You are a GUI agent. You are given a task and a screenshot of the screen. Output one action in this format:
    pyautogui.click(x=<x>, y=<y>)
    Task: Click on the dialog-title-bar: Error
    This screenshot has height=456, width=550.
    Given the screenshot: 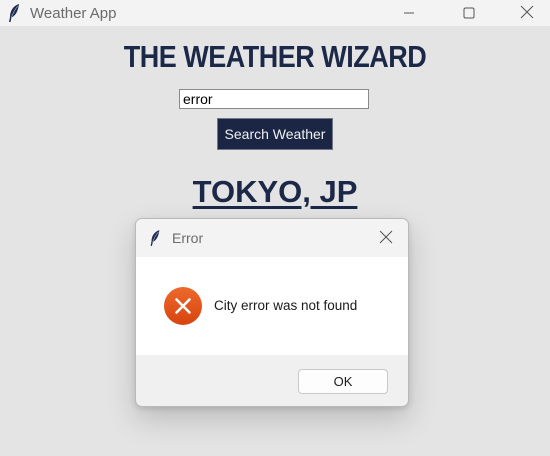 What is the action you would take?
    pyautogui.click(x=272, y=238)
    